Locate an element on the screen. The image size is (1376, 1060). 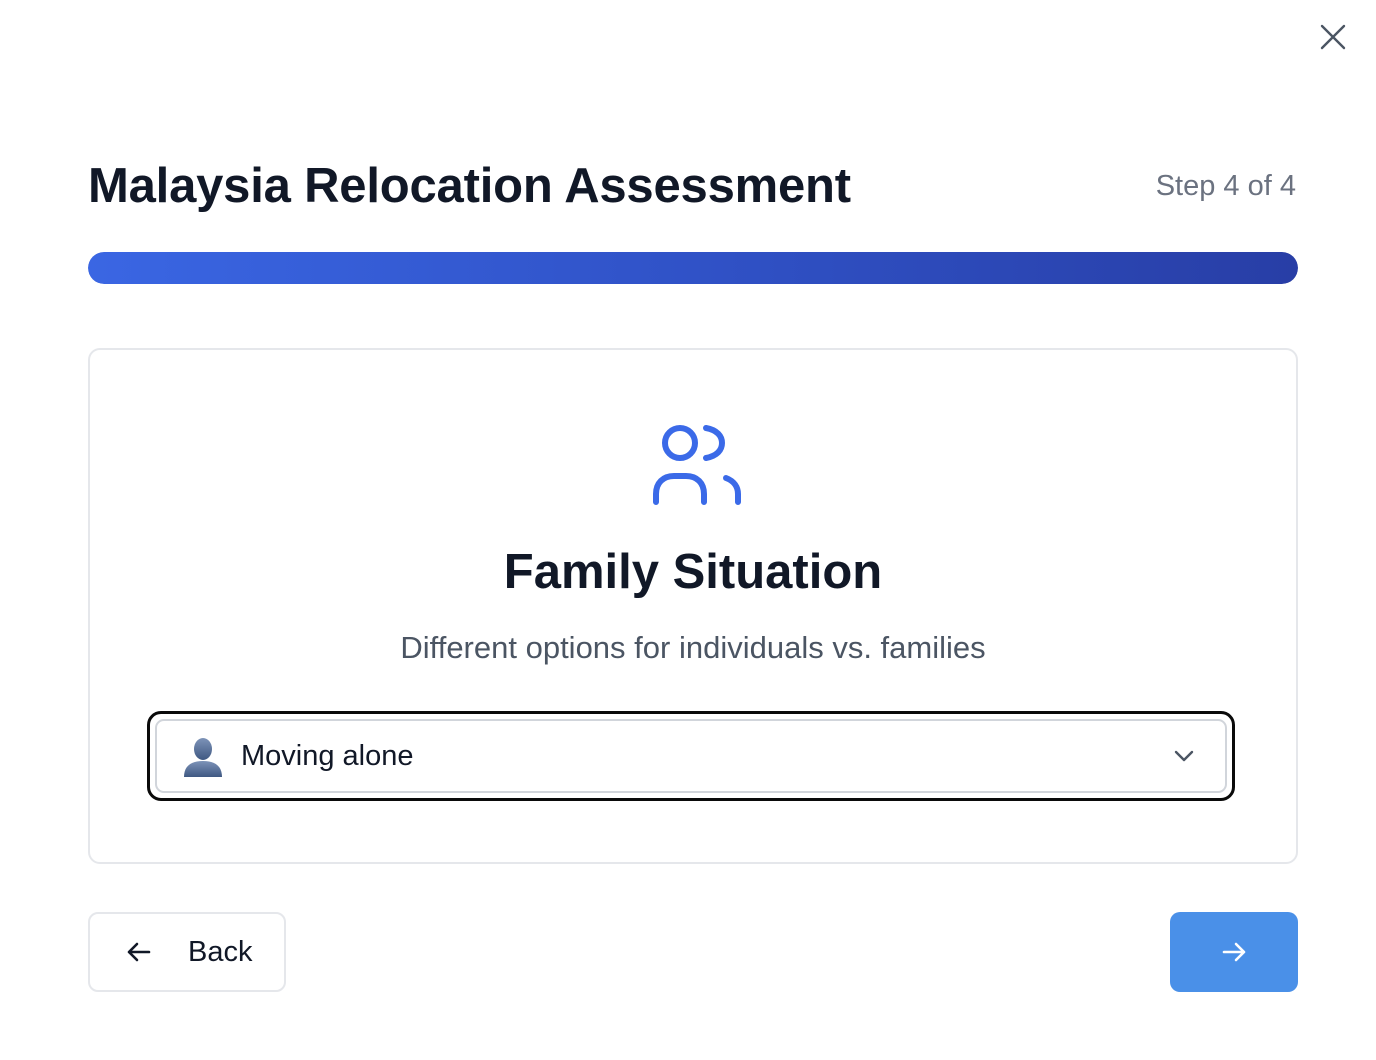
back-button: Back is located at coordinates (187, 952).